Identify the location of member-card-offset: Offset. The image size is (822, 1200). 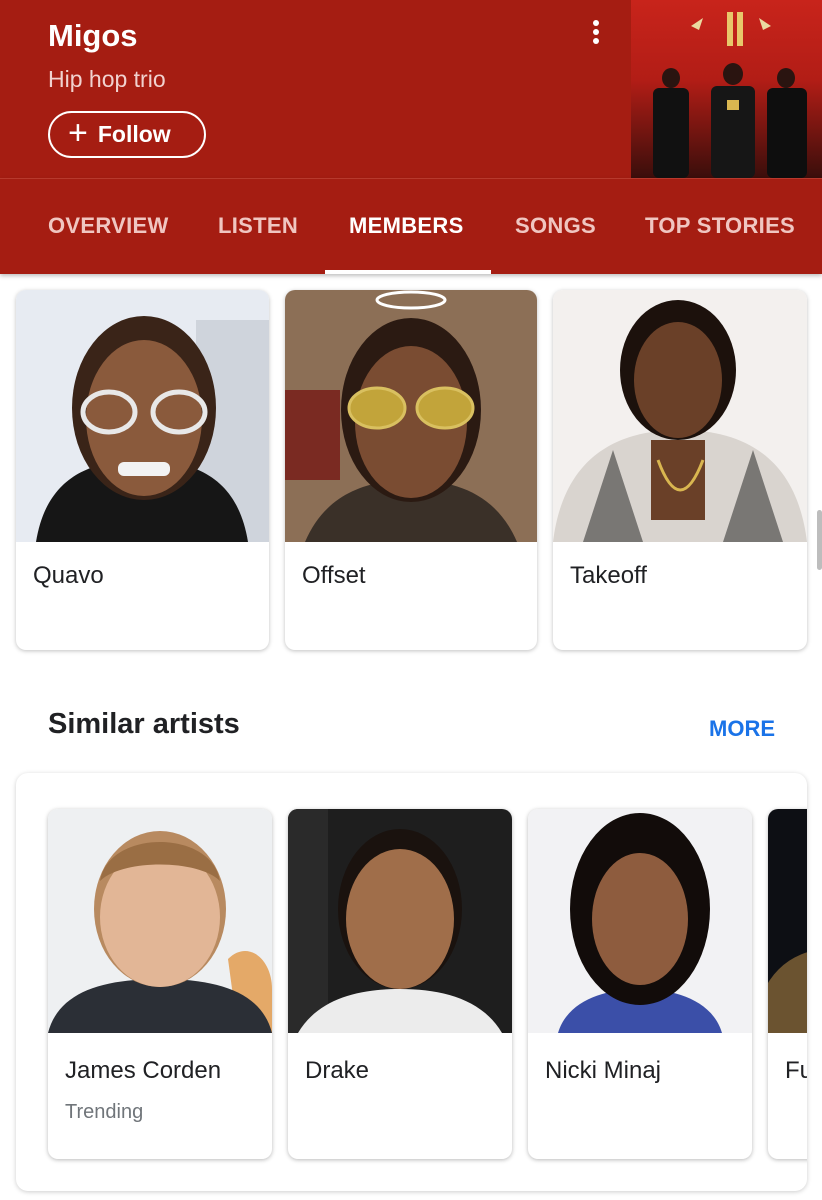
(411, 470).